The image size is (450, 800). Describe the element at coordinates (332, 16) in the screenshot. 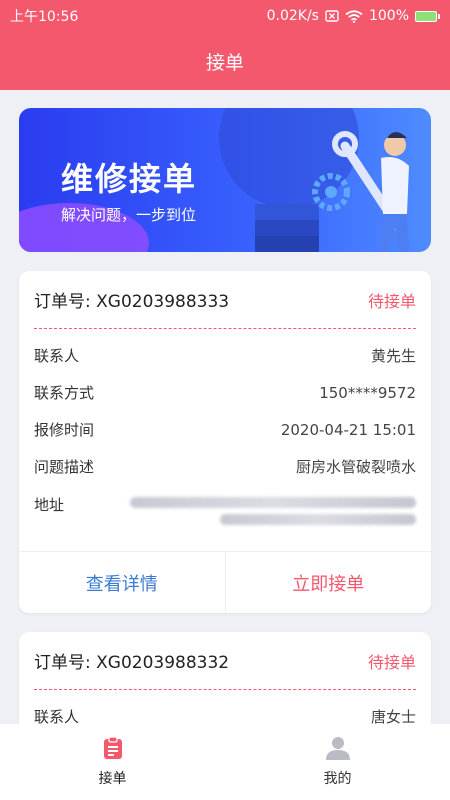

I see `sim-icon` at that location.